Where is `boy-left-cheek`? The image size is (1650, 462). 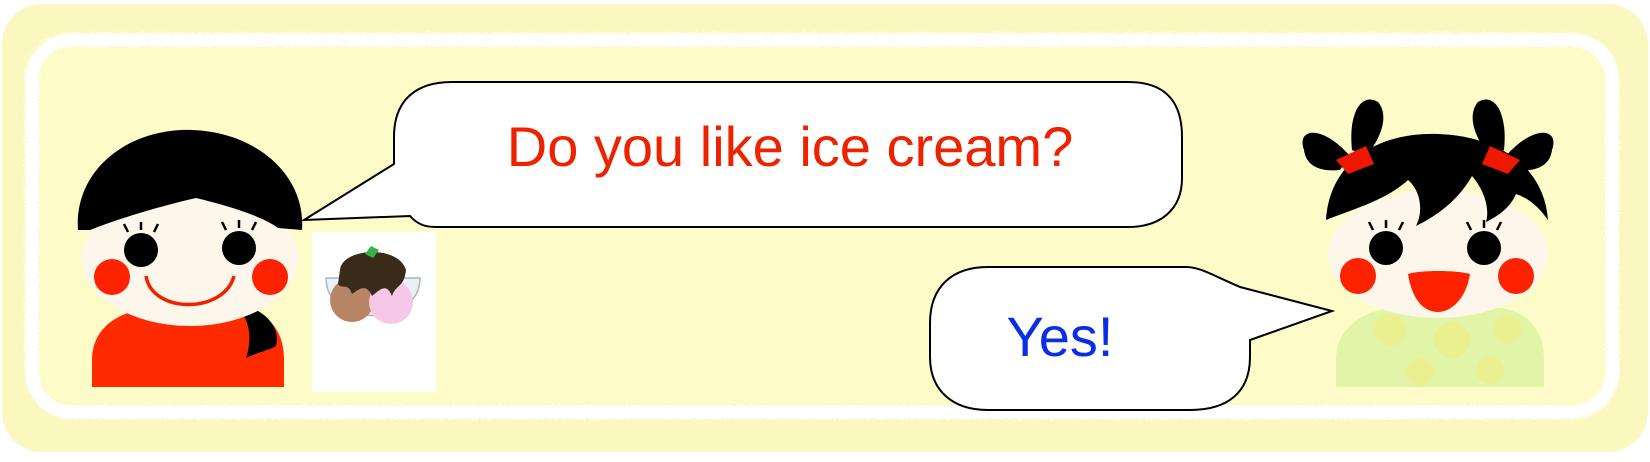
boy-left-cheek is located at coordinates (112, 277).